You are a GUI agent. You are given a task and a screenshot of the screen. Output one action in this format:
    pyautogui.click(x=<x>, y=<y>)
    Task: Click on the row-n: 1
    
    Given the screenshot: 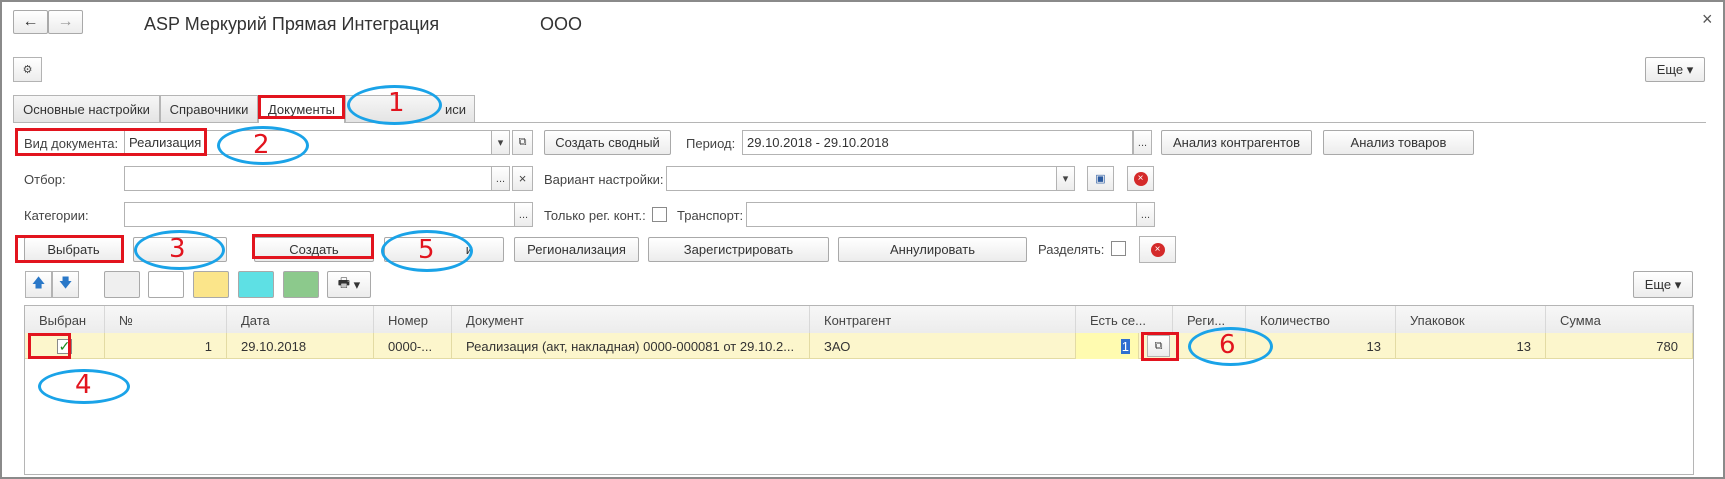 What is the action you would take?
    pyautogui.click(x=166, y=346)
    